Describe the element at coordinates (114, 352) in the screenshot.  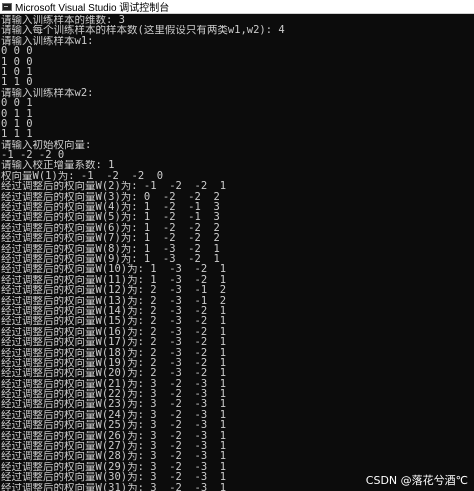
I see `console-line: 经过调整后的权向量W(18)为: 2 -3 -2 1` at that location.